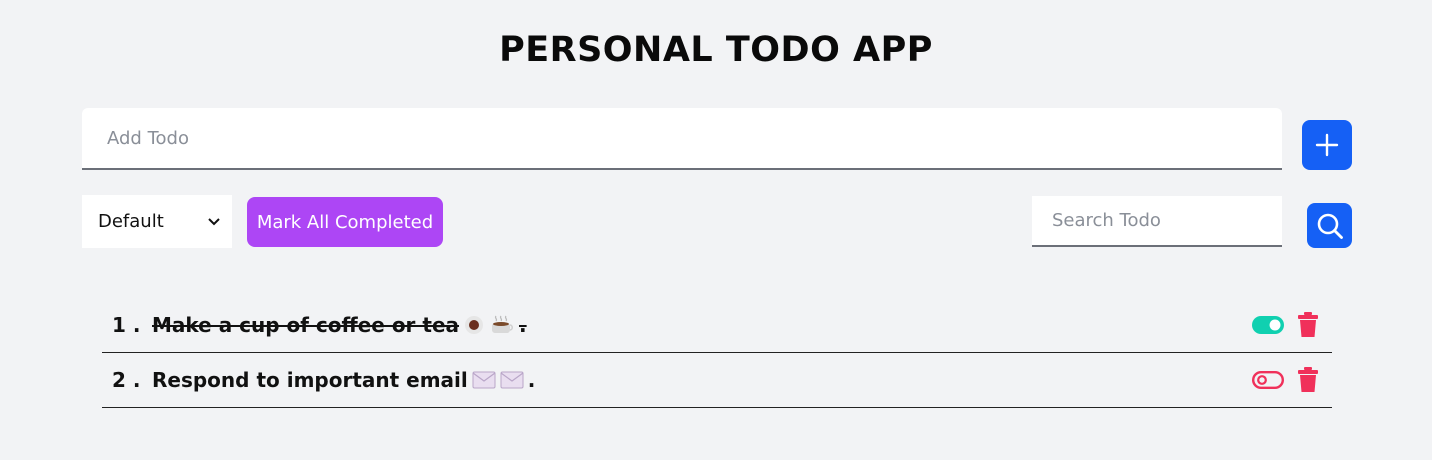  What do you see at coordinates (716, 50) in the screenshot?
I see `page-title: PERSONAL TODO APP` at bounding box center [716, 50].